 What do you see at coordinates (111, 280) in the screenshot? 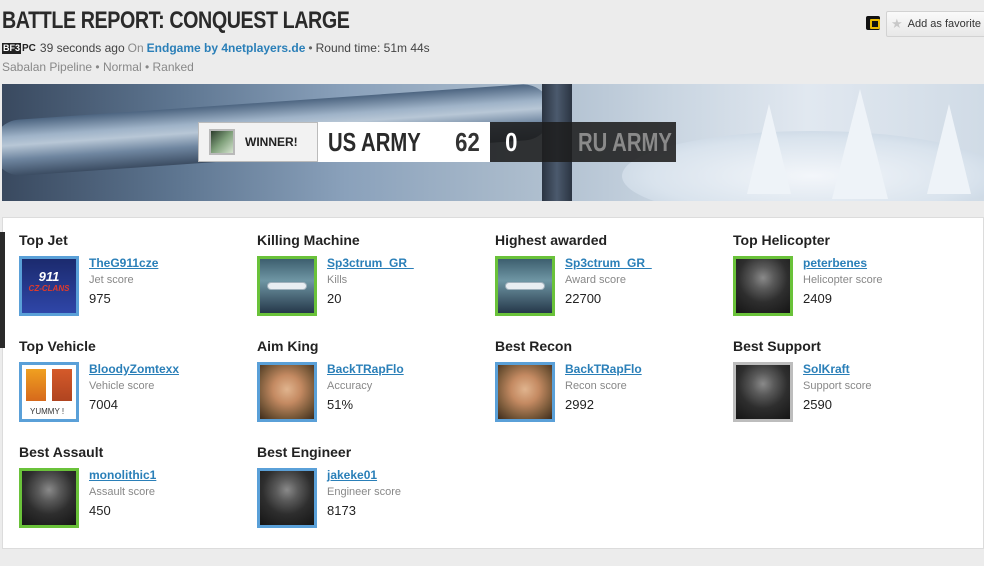
I see `score-label: Jet score` at bounding box center [111, 280].